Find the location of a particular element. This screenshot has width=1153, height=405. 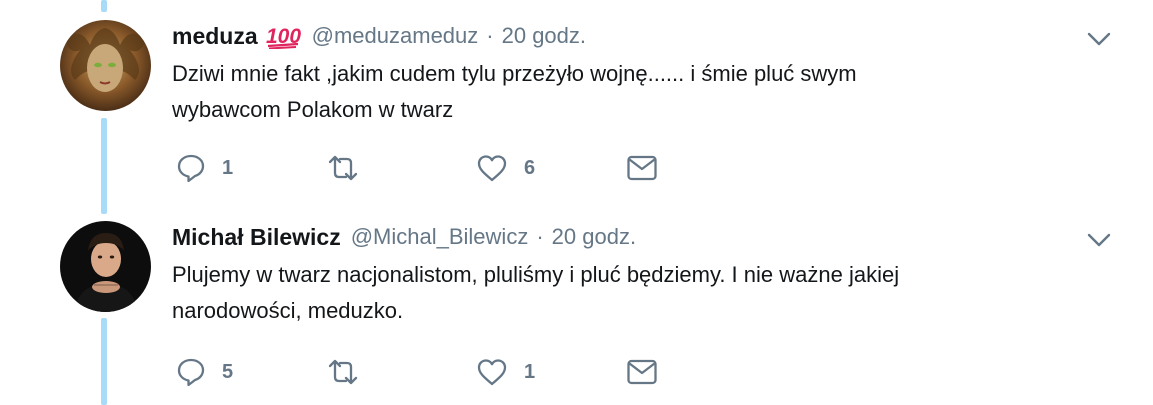

tweet-actions: 5 1 is located at coordinates (476, 372).